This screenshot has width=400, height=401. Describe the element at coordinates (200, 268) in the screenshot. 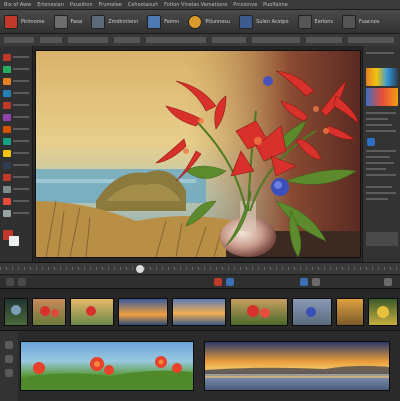

I see `ruler` at that location.